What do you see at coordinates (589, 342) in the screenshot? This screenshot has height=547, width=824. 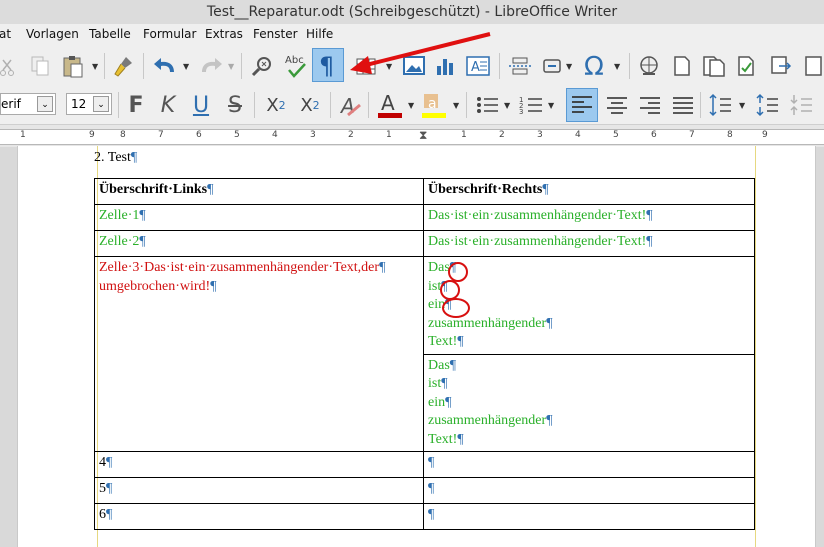 I see `cell-line: Text!¶` at bounding box center [589, 342].